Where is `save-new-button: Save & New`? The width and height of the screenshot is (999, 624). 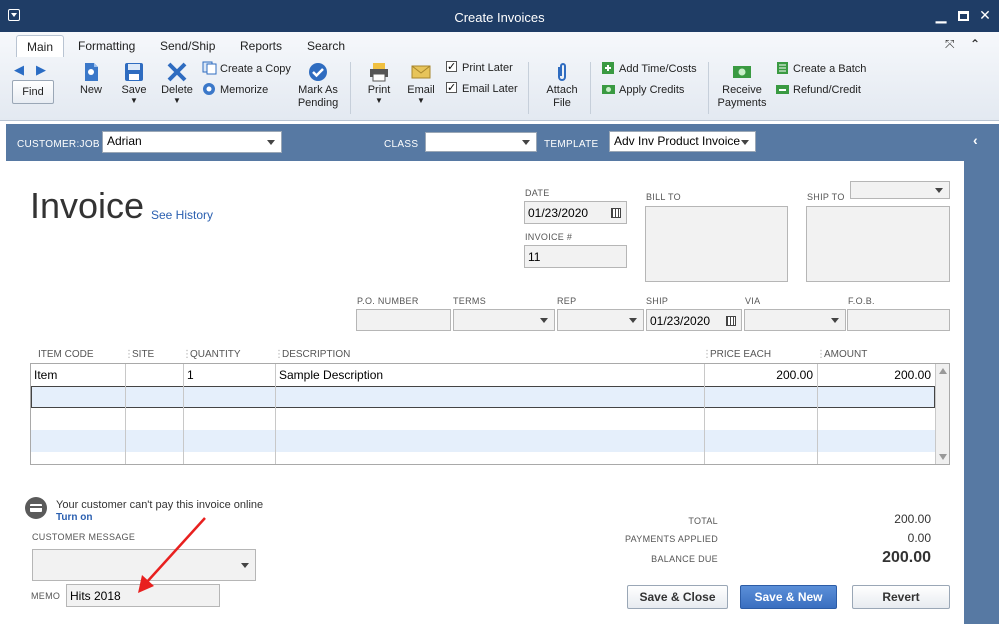
save-new-button: Save & New is located at coordinates (788, 597).